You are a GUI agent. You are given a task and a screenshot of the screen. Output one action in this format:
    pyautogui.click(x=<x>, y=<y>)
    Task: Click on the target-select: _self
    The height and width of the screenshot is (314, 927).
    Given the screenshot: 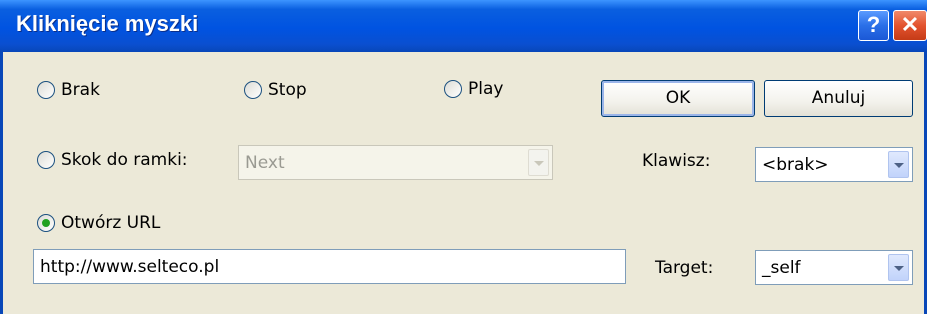 What is the action you would take?
    pyautogui.click(x=834, y=267)
    